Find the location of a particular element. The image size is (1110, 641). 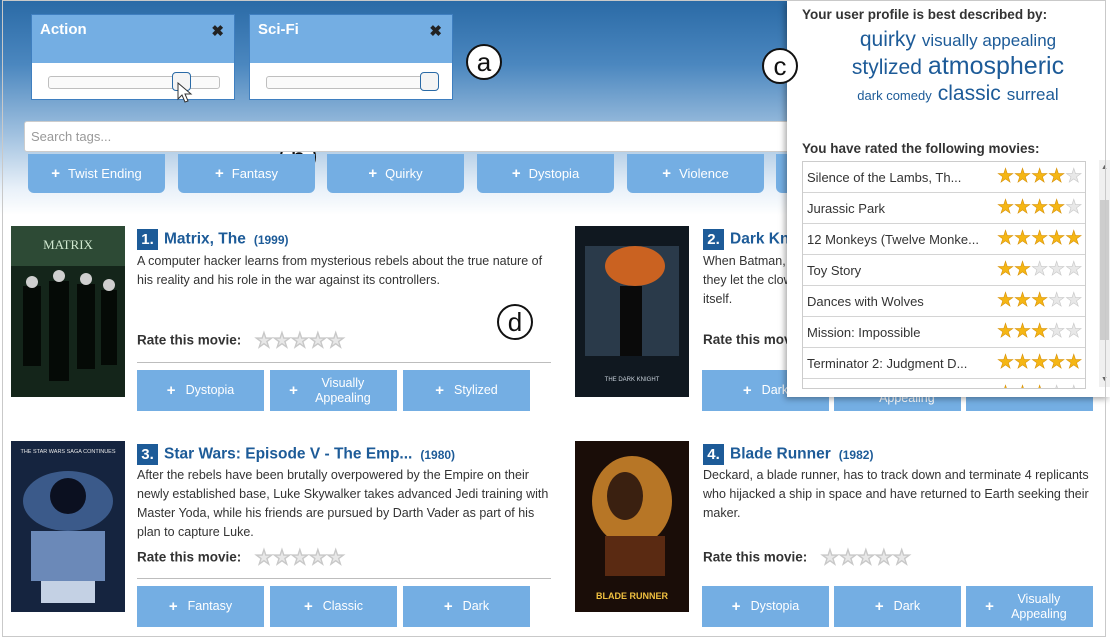

scroll-down-icon: ▼ is located at coordinates (1104, 379).